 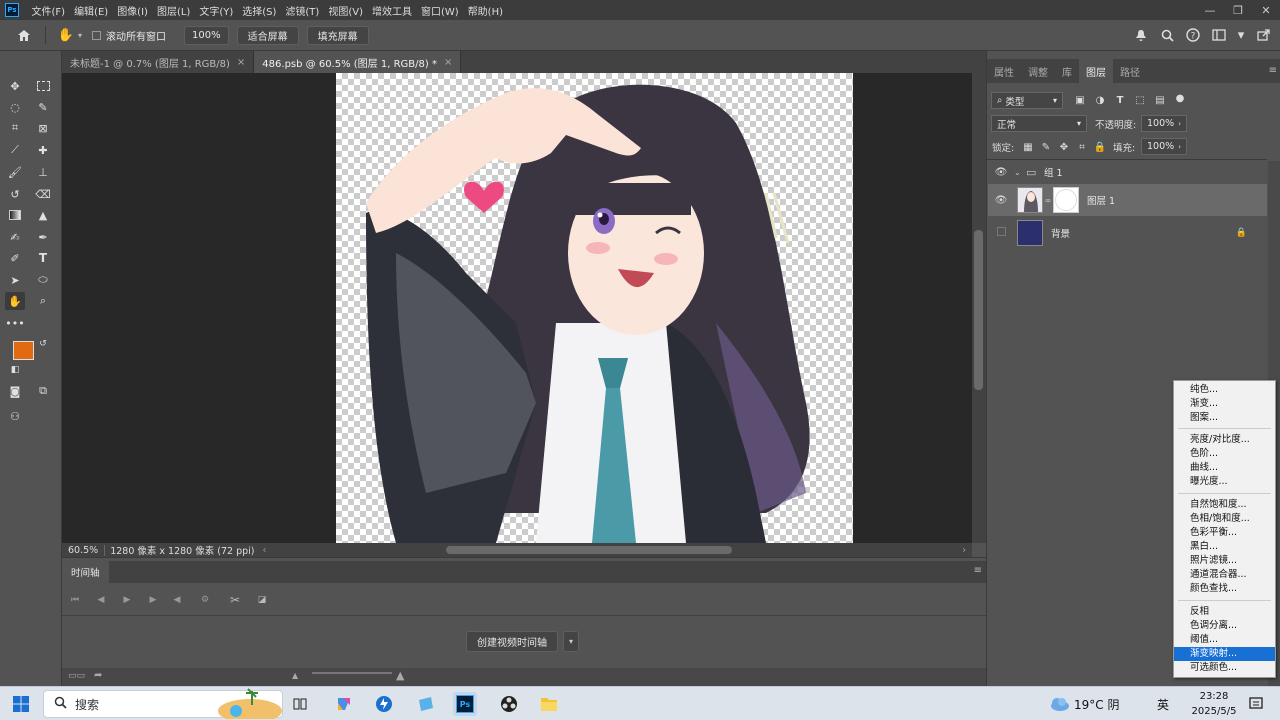 What do you see at coordinates (1001, 200) in the screenshot?
I see `visibility-eye-icon: 👁` at bounding box center [1001, 200].